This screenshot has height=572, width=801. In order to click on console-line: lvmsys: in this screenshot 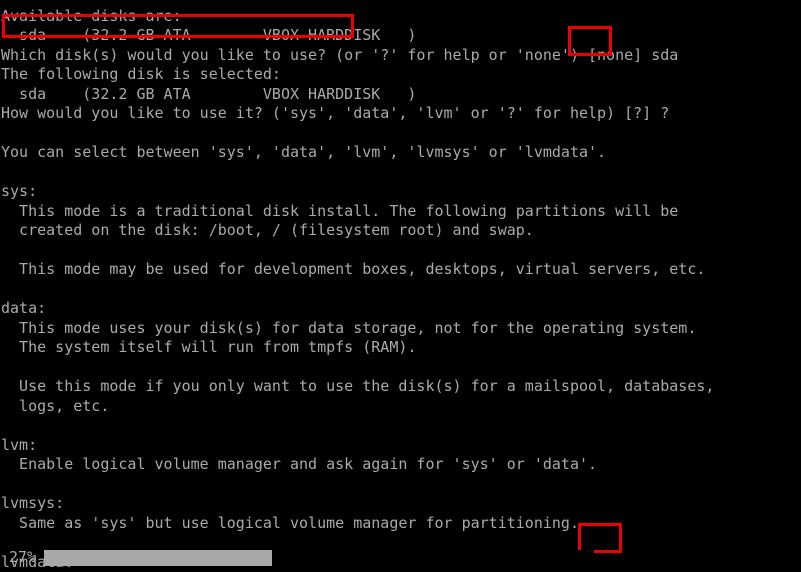, I will do `click(33, 503)`.